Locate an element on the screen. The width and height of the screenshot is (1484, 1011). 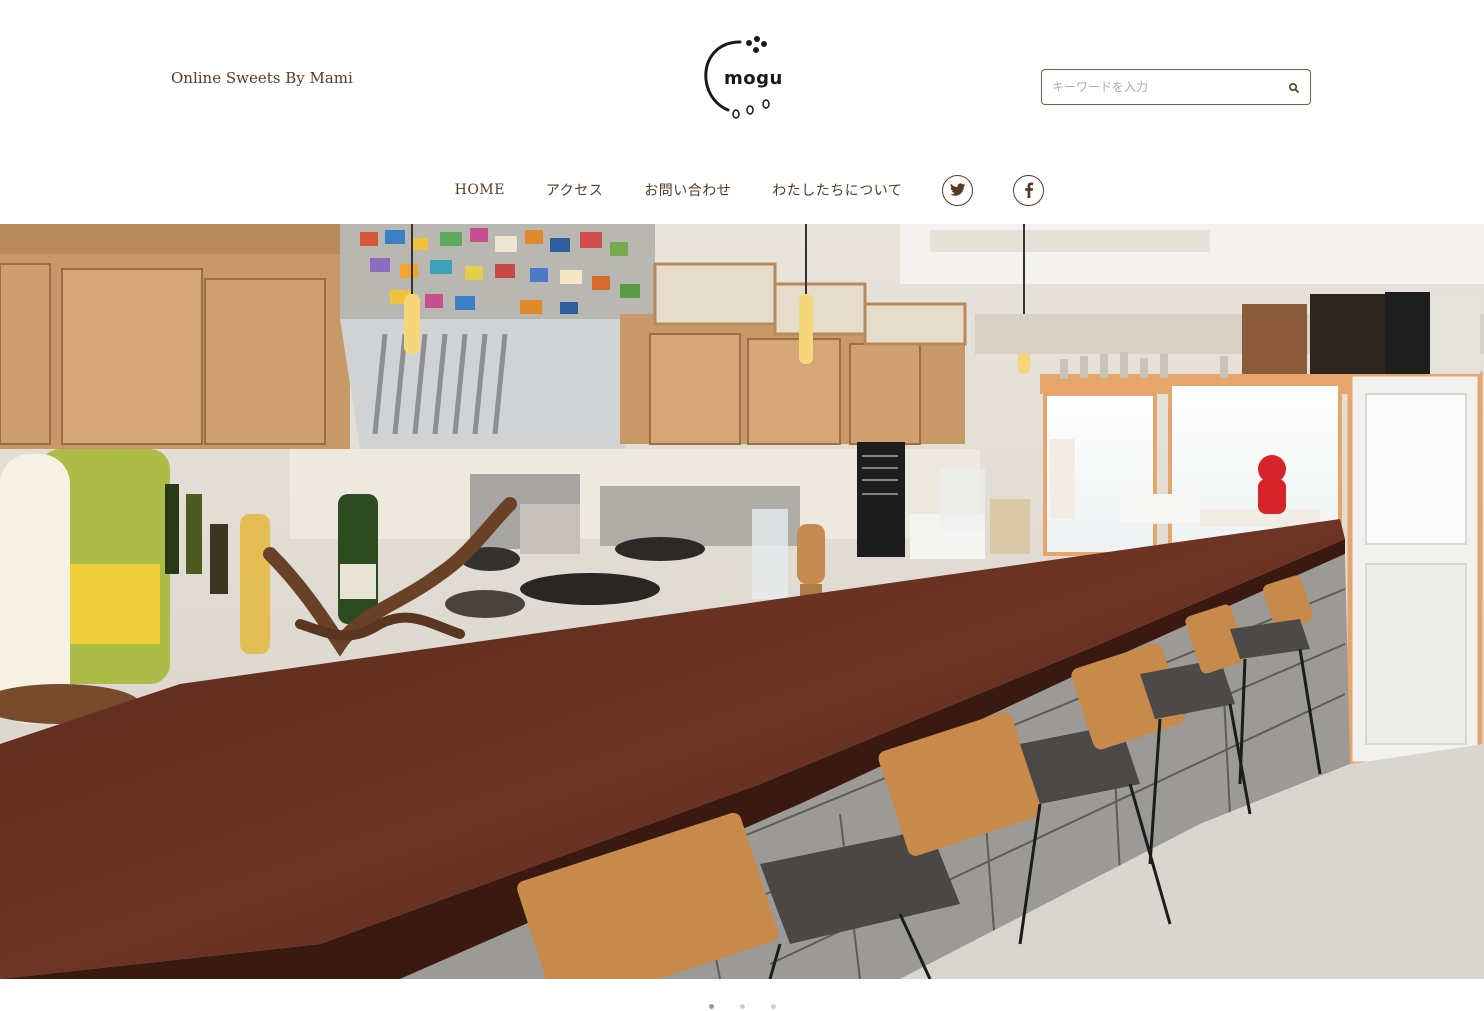
search-icon is located at coordinates (1293, 87).